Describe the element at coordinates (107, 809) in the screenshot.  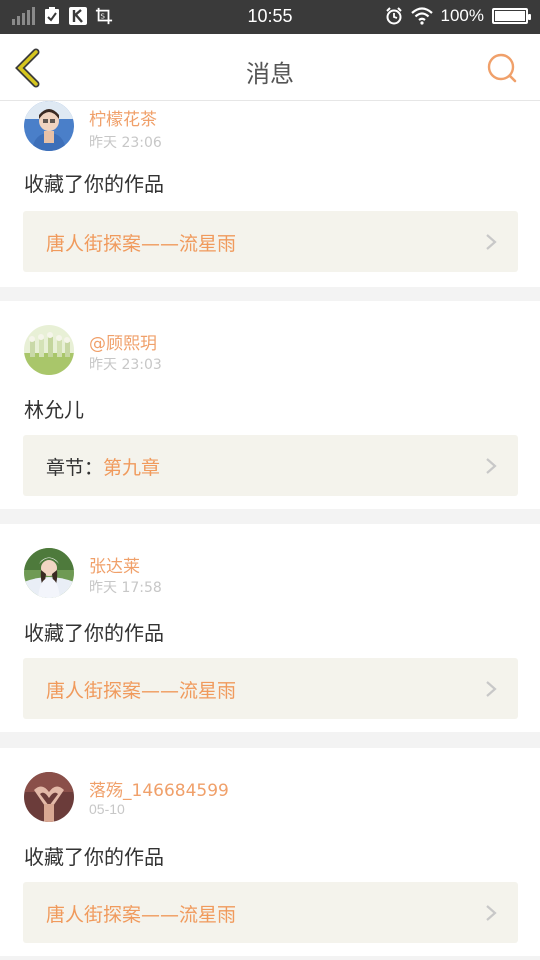
I see `timestamp: 05-10` at that location.